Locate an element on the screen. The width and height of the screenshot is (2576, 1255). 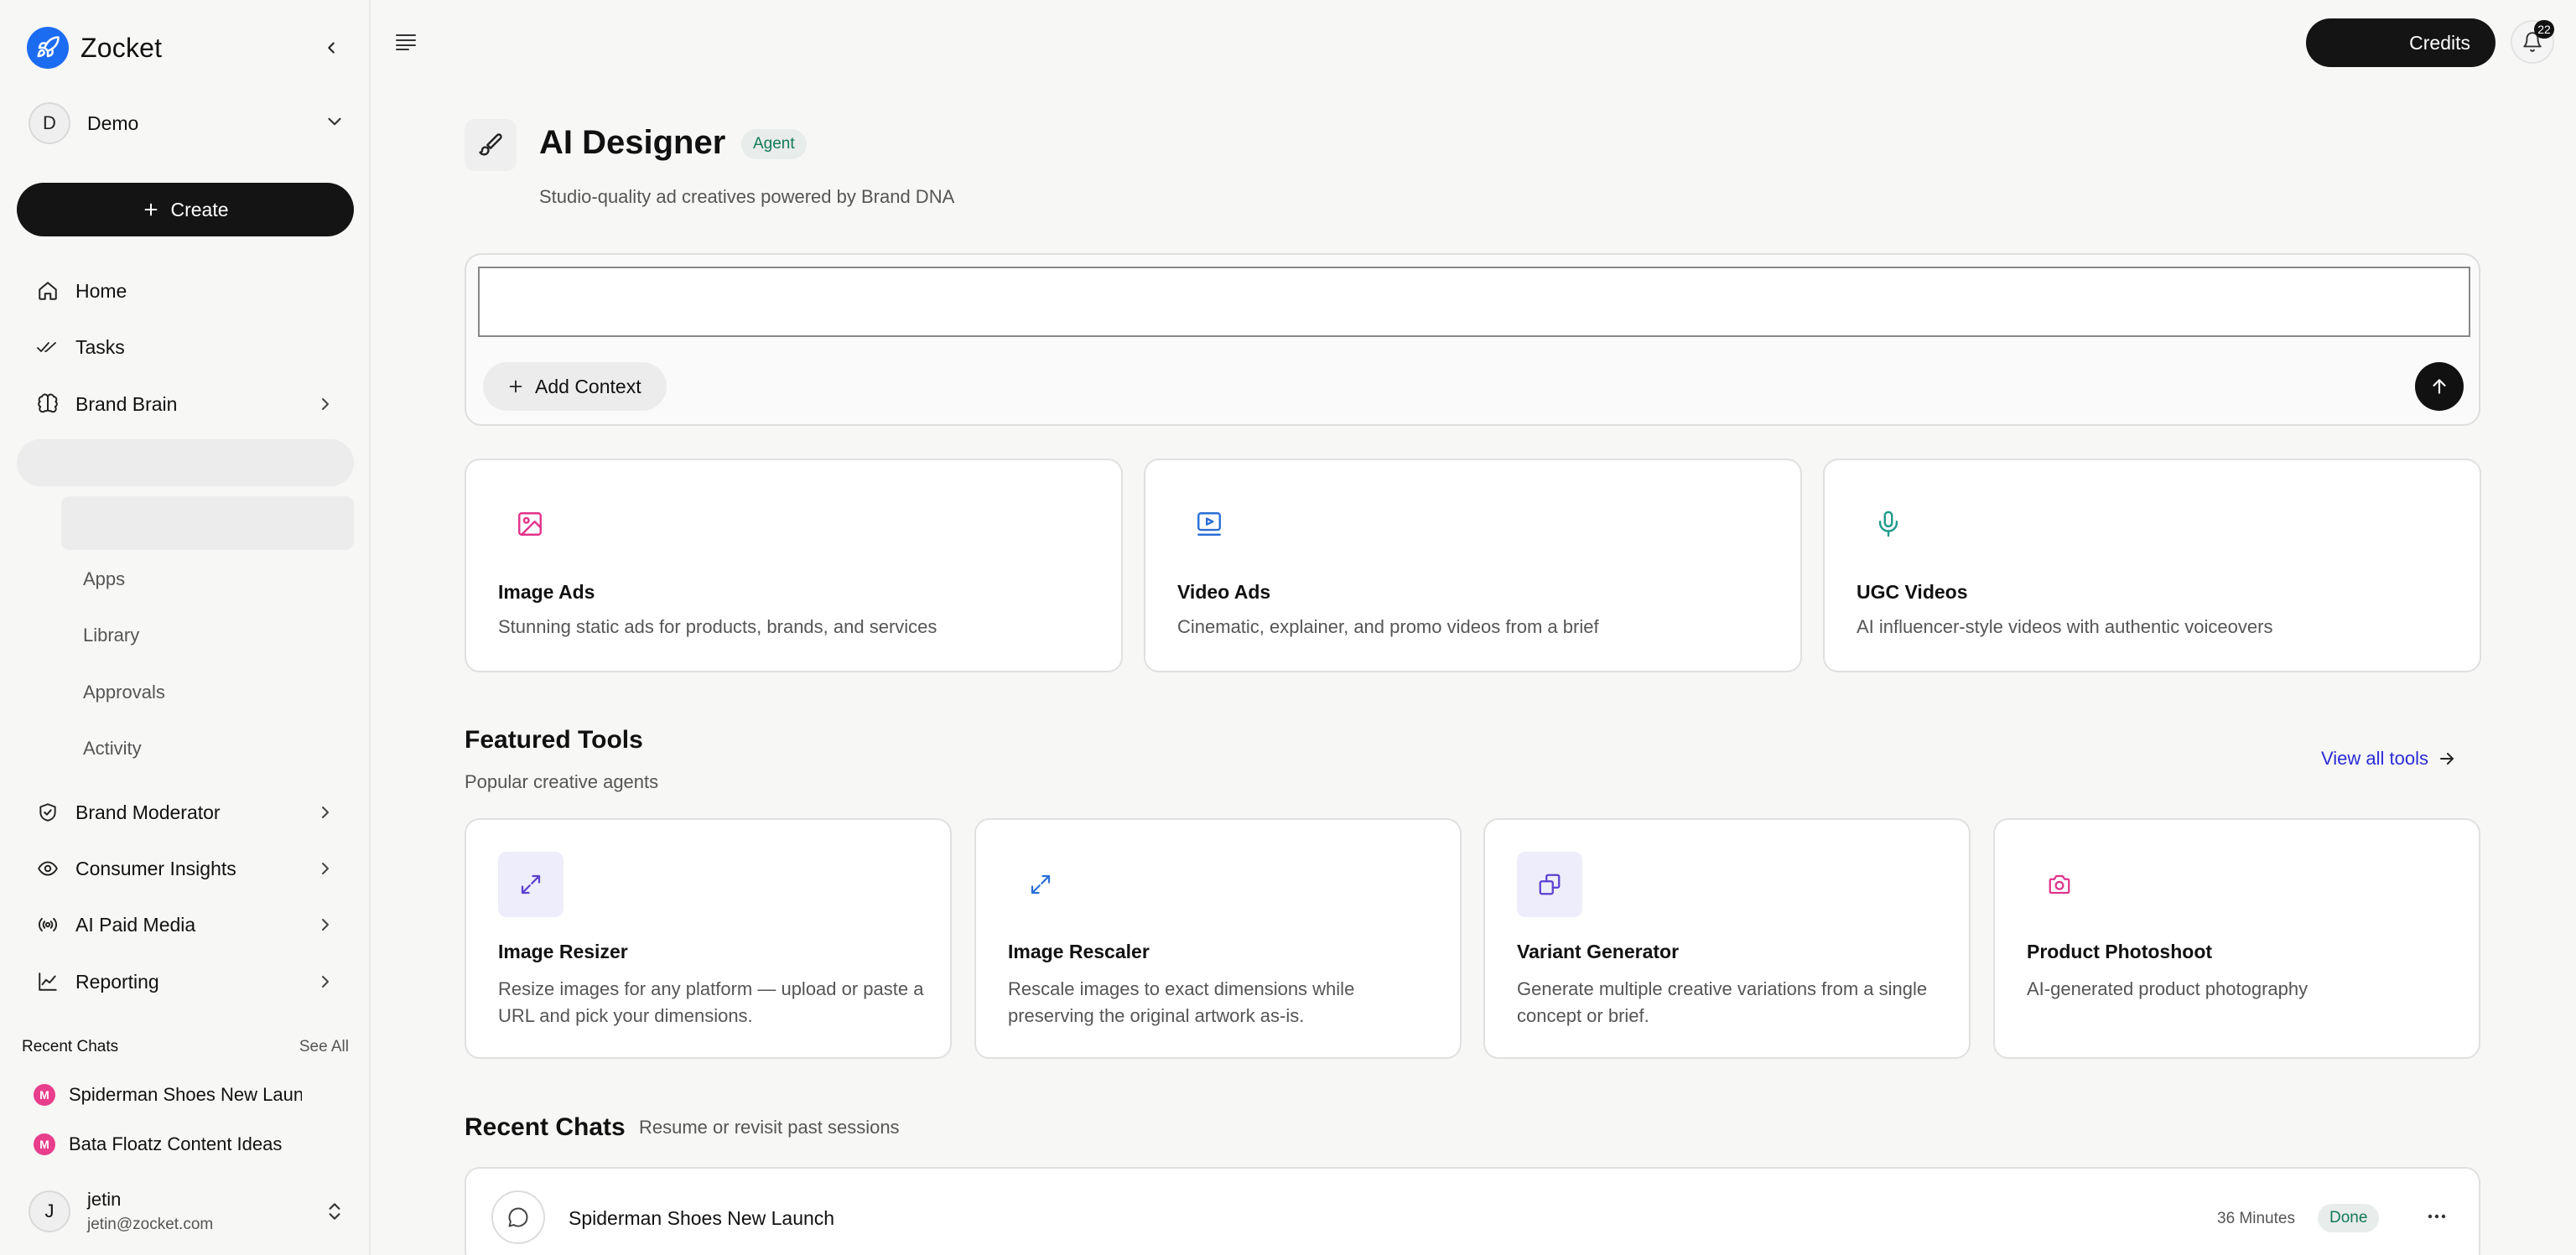
featured-tools-title: Featured Tools is located at coordinates (554, 740).